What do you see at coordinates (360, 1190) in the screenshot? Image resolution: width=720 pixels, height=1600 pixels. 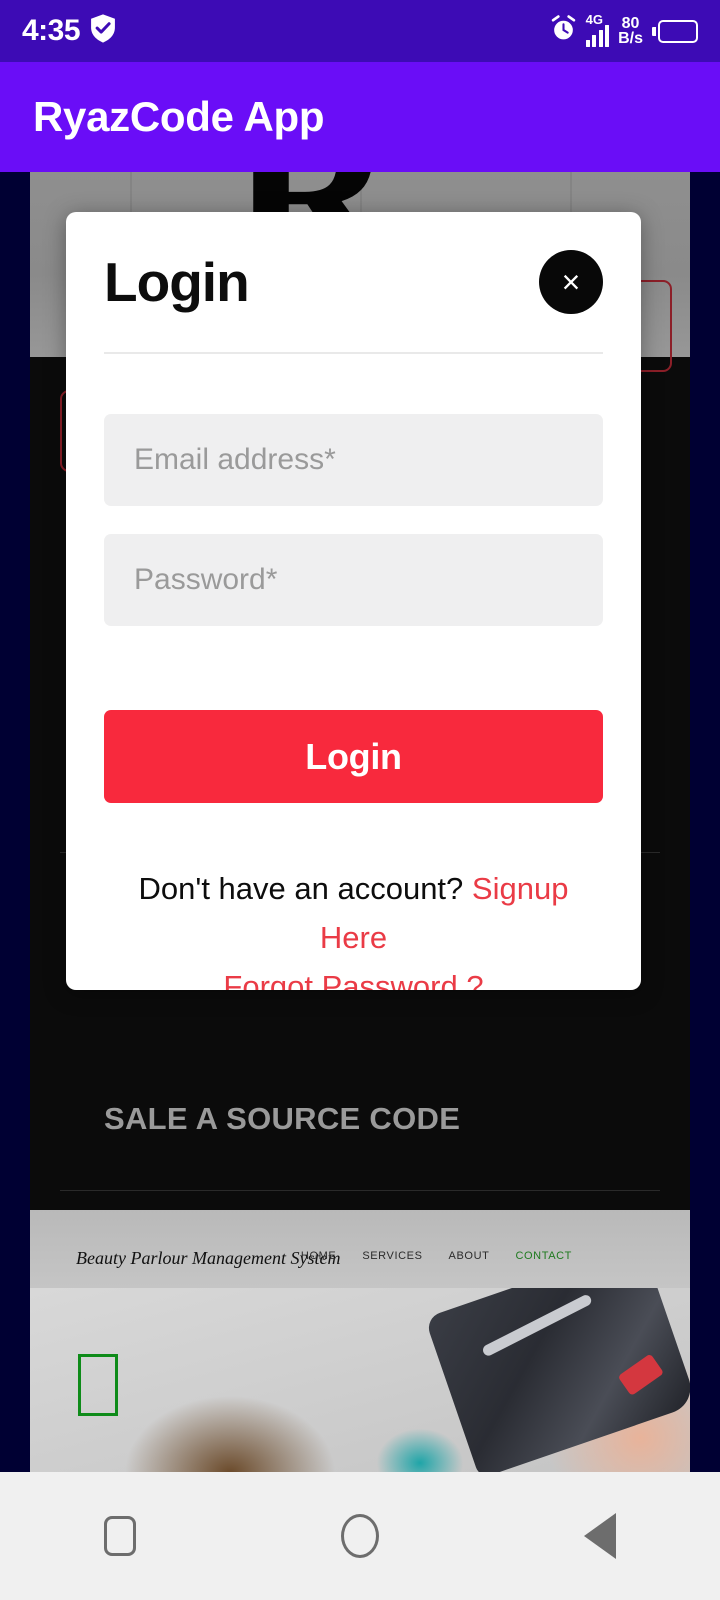 I see `section-divider-bottom` at bounding box center [360, 1190].